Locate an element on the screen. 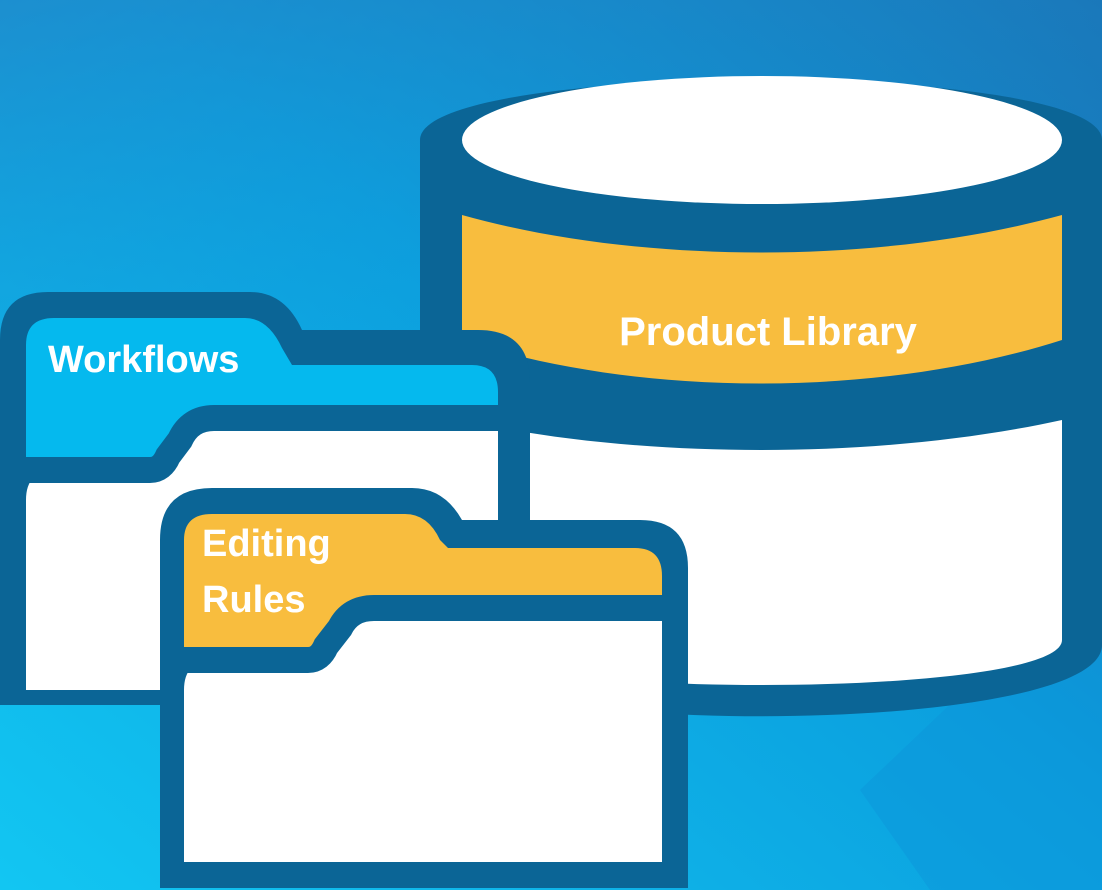 Image resolution: width=1102 pixels, height=890 pixels. orange-folder-label-line2: Rules is located at coordinates (253, 600).